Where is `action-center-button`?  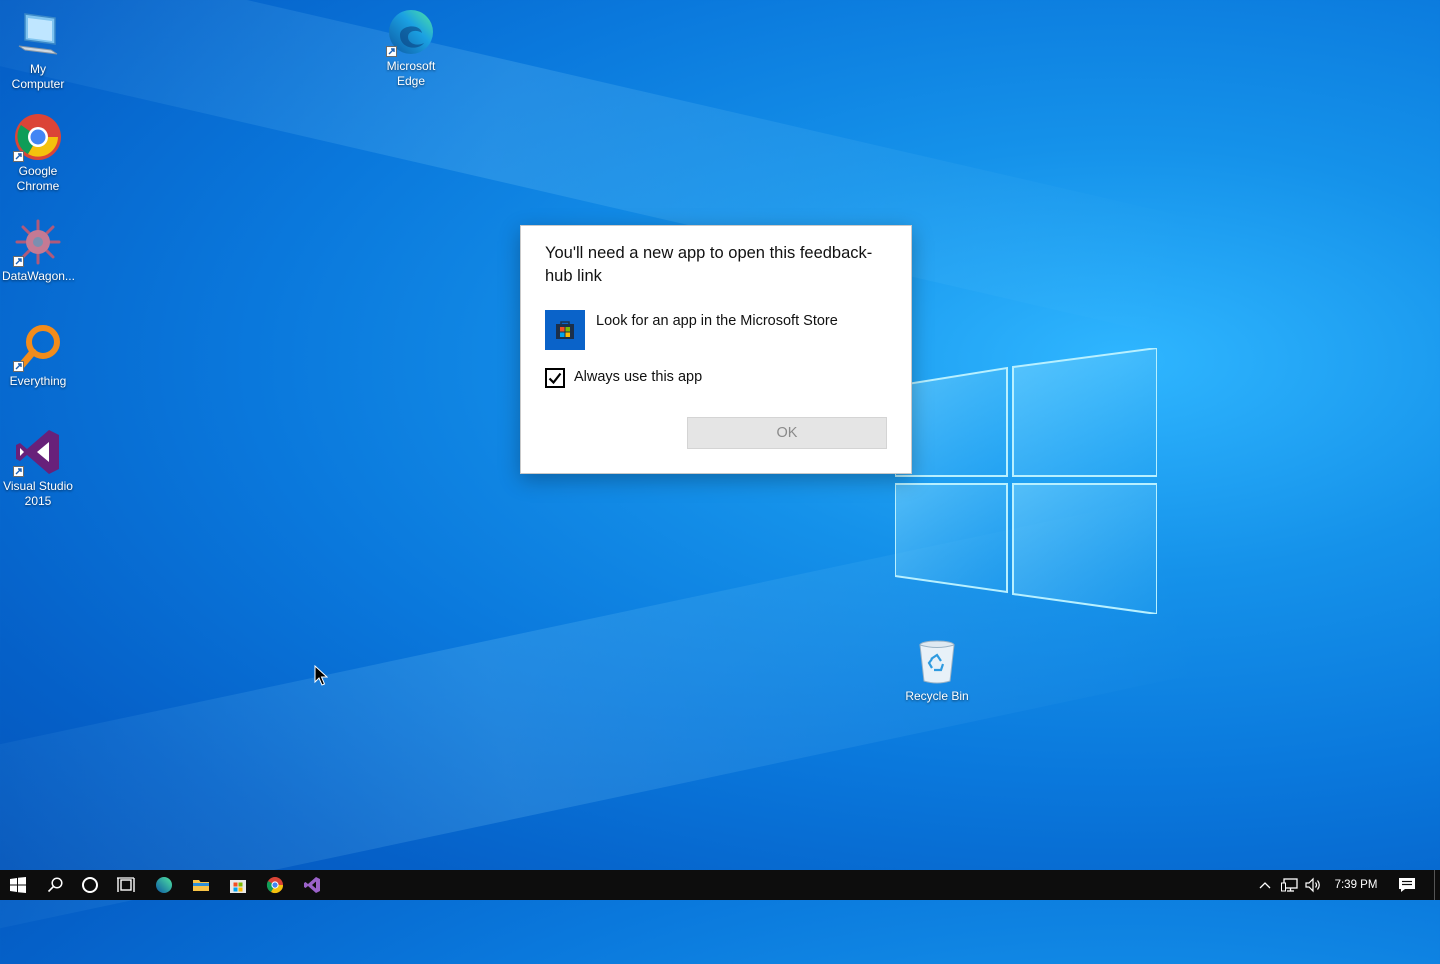 action-center-button is located at coordinates (1407, 885).